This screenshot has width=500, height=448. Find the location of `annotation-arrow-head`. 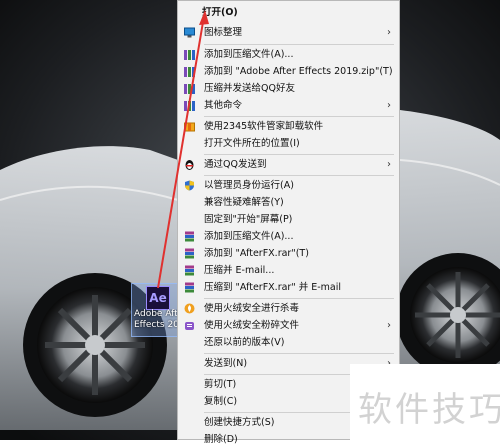

annotation-arrow-head is located at coordinates (204, 17).